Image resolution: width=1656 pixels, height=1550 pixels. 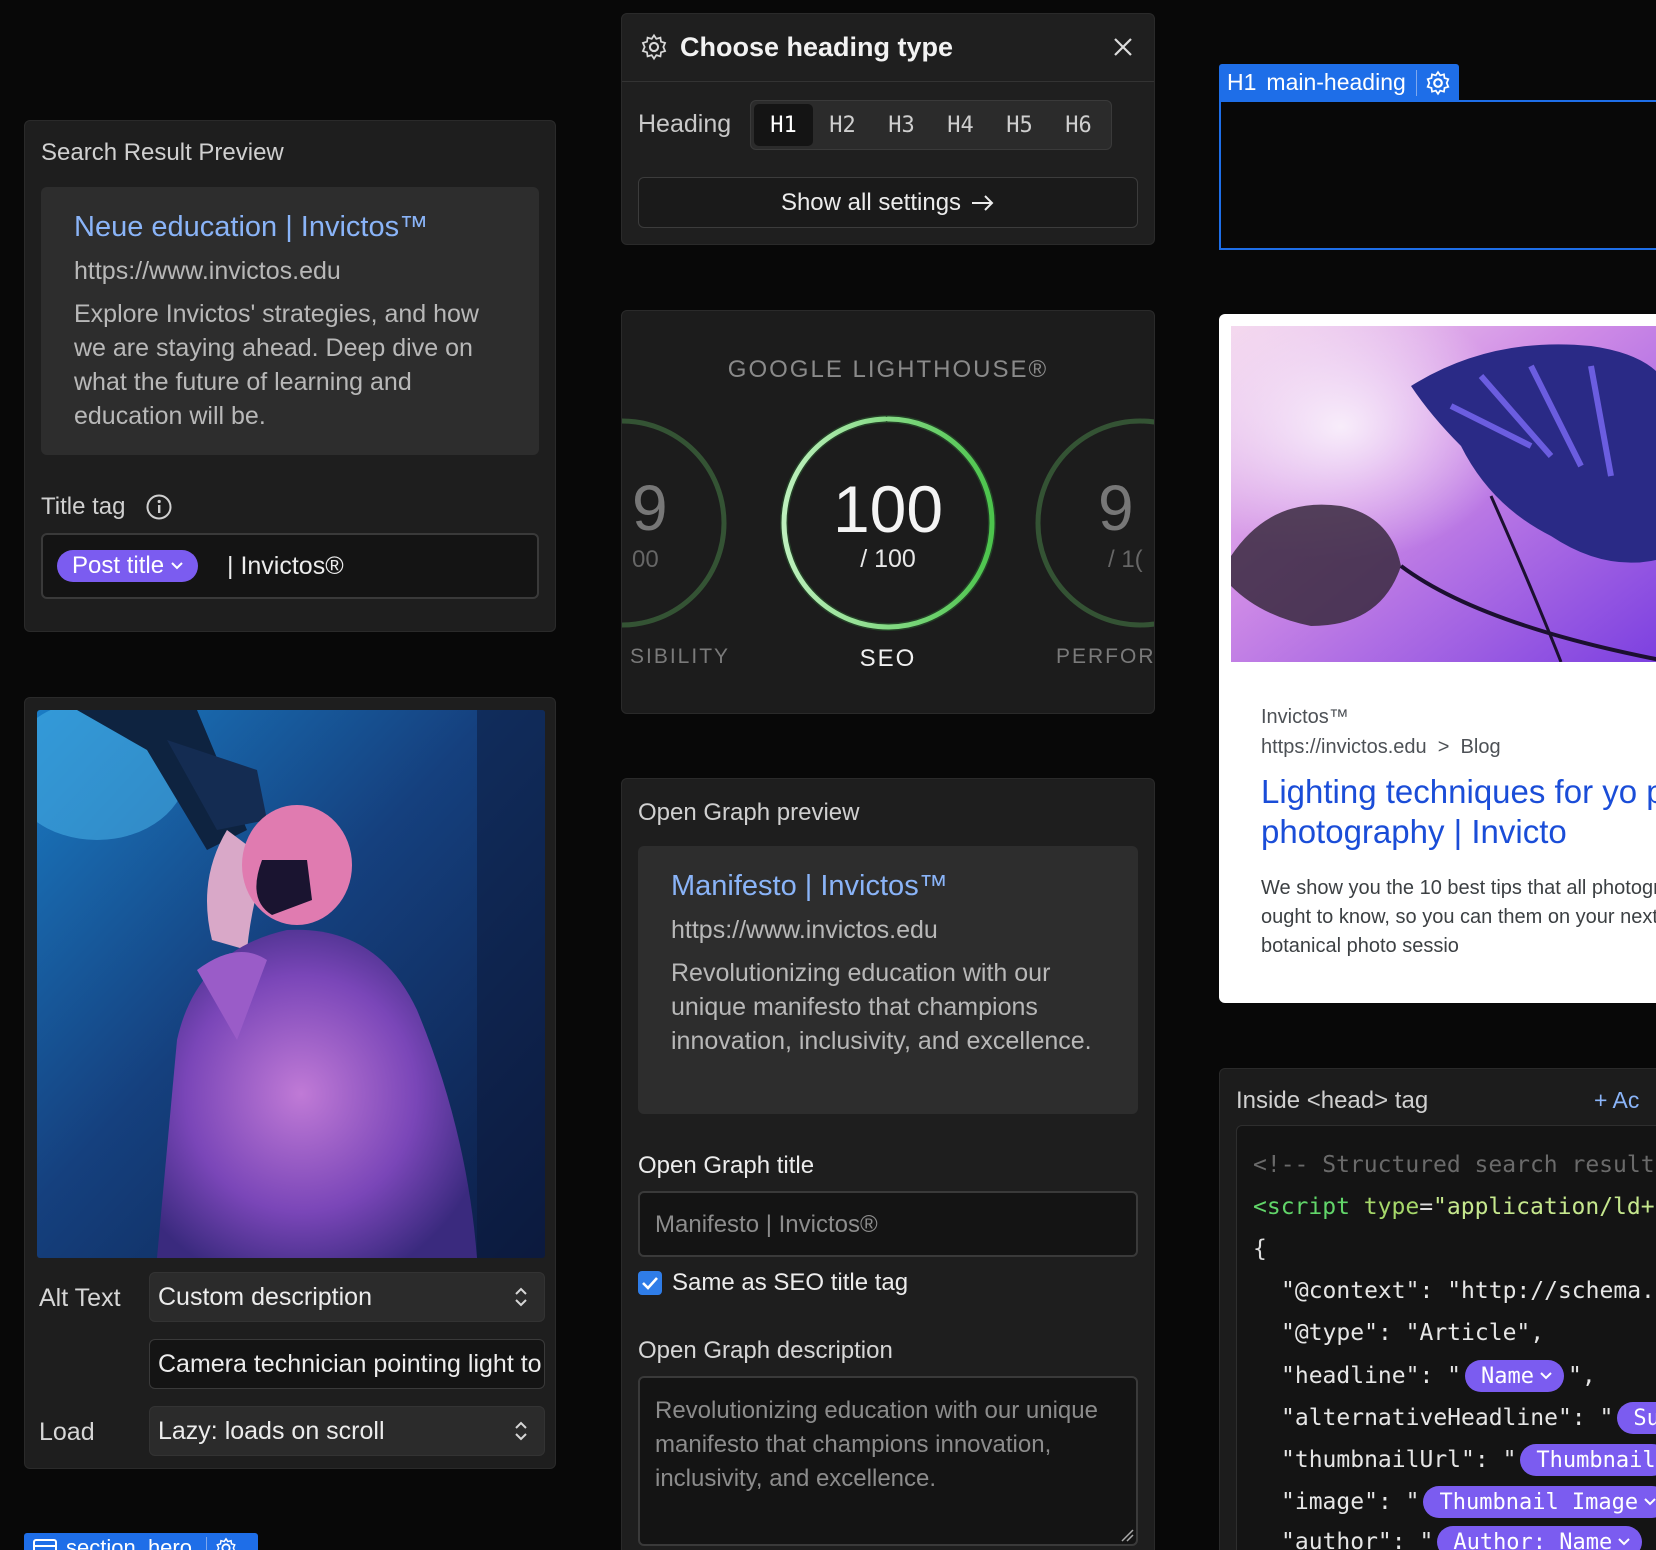 I want to click on code-image-line: "image": " Thumbnail Image, so click(x=1468, y=1502).